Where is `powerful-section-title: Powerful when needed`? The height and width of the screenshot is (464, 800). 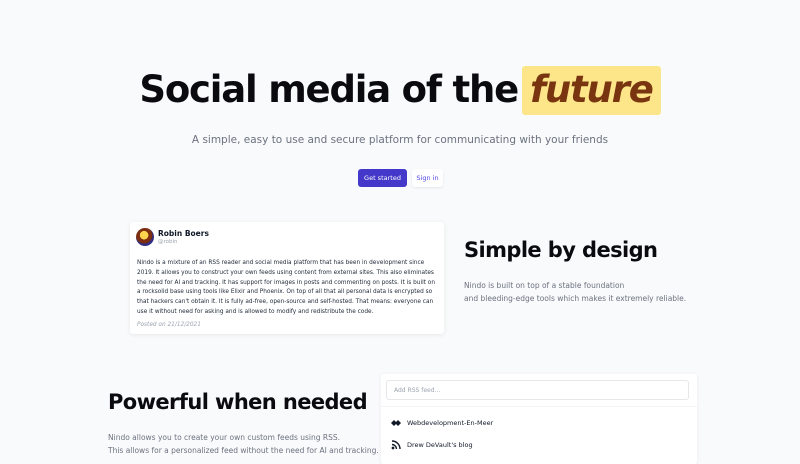
powerful-section-title: Powerful when needed is located at coordinates (238, 402).